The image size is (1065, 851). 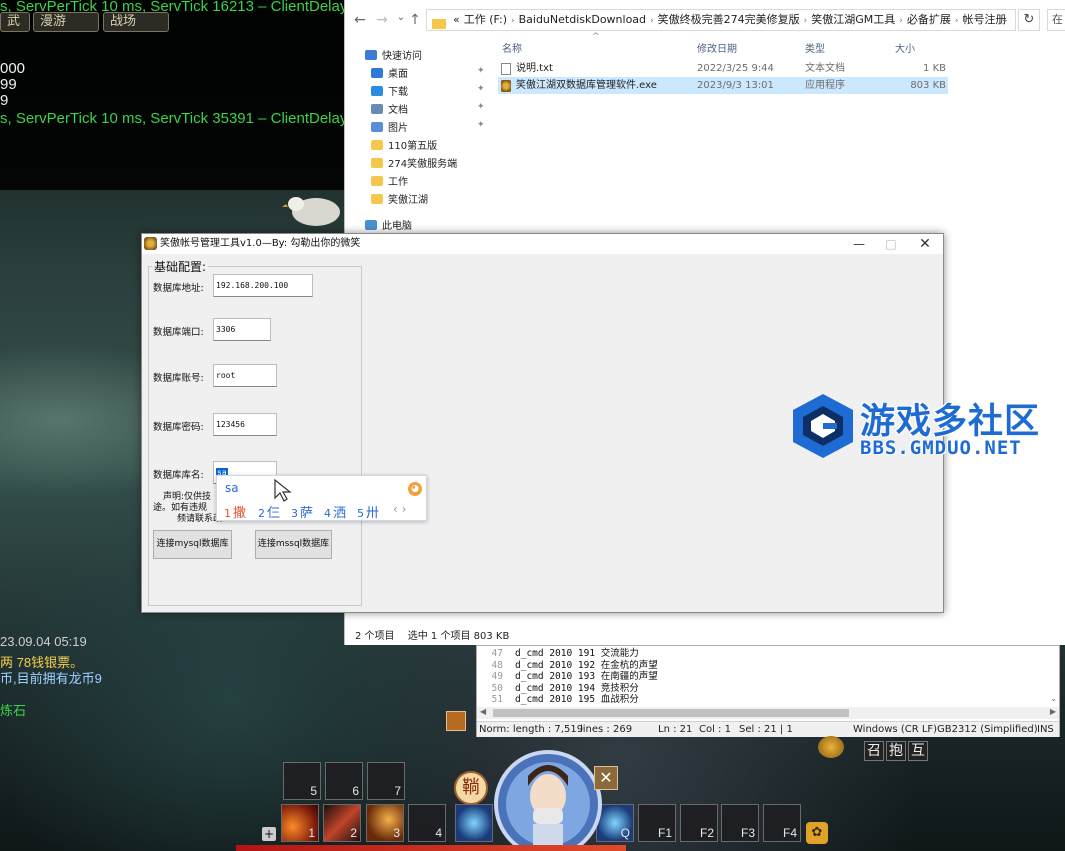 I want to click on window-title: 笑傲帐号管理工具v1.0—By: 勾勒出你的微笑, so click(x=260, y=243).